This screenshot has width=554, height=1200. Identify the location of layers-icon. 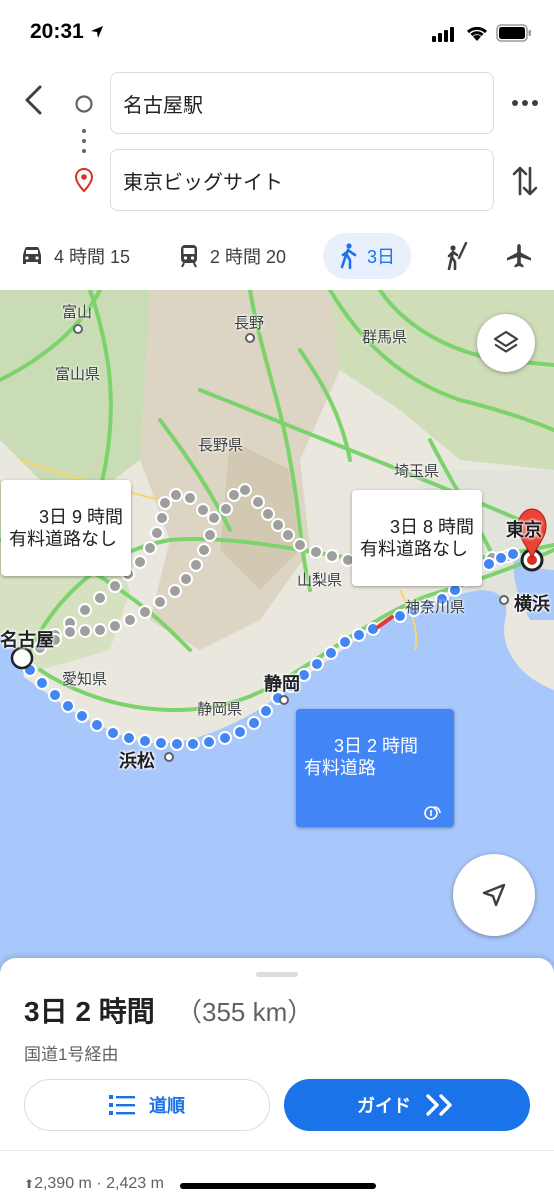
(506, 341).